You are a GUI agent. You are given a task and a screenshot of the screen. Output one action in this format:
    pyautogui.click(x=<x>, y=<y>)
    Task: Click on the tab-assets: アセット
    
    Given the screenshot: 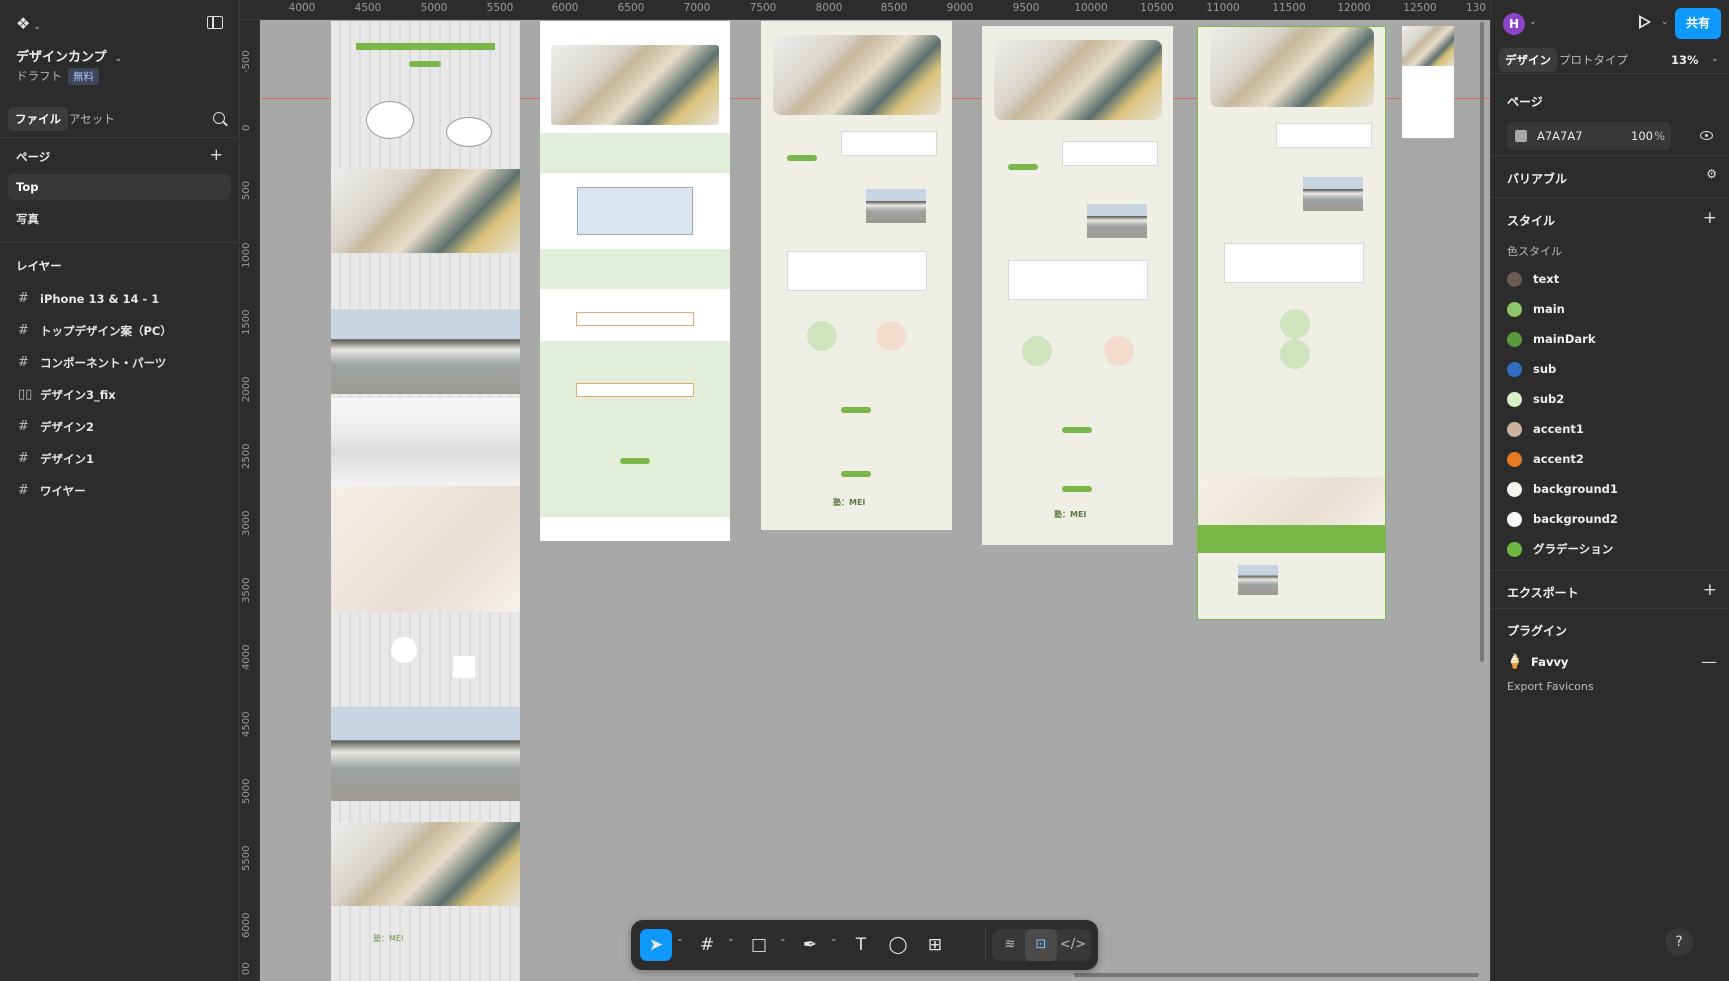 What is the action you would take?
    pyautogui.click(x=92, y=119)
    